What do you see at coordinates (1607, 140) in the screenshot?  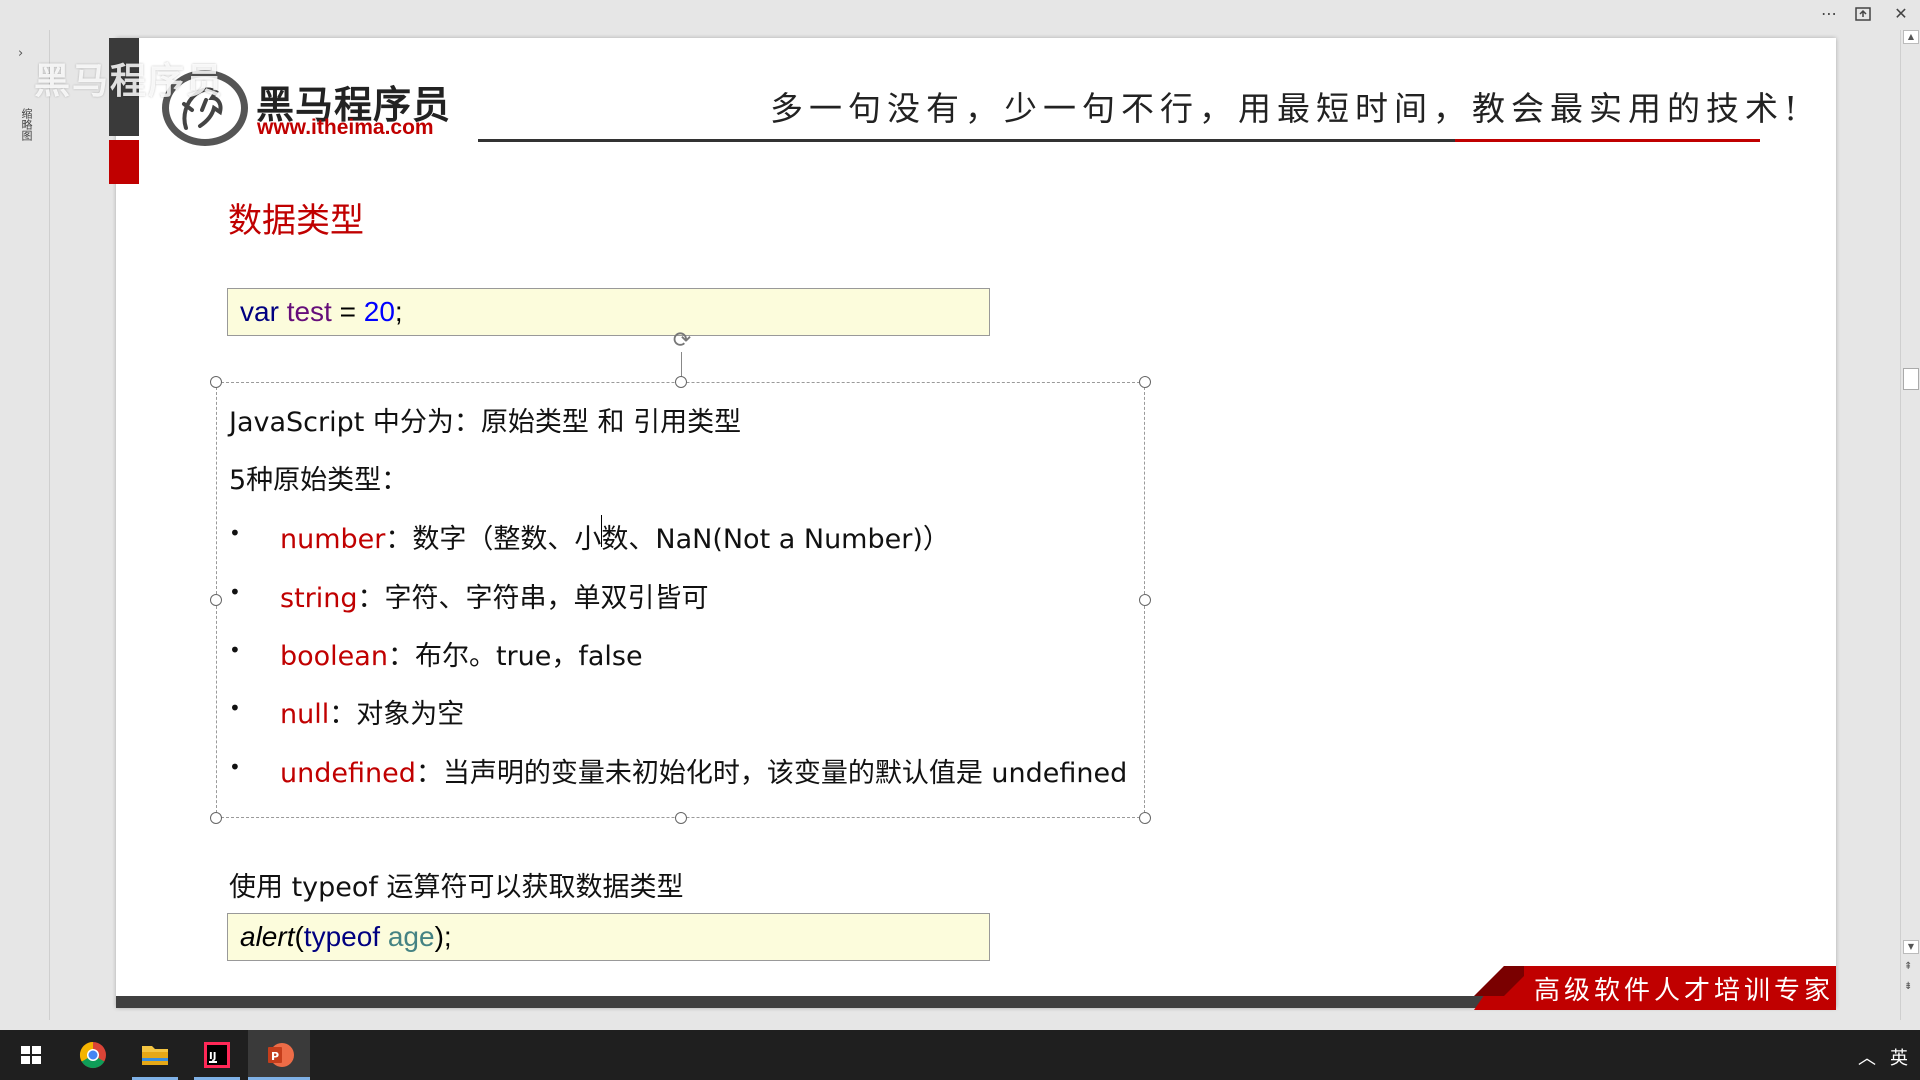 I see `header-divider-accent` at bounding box center [1607, 140].